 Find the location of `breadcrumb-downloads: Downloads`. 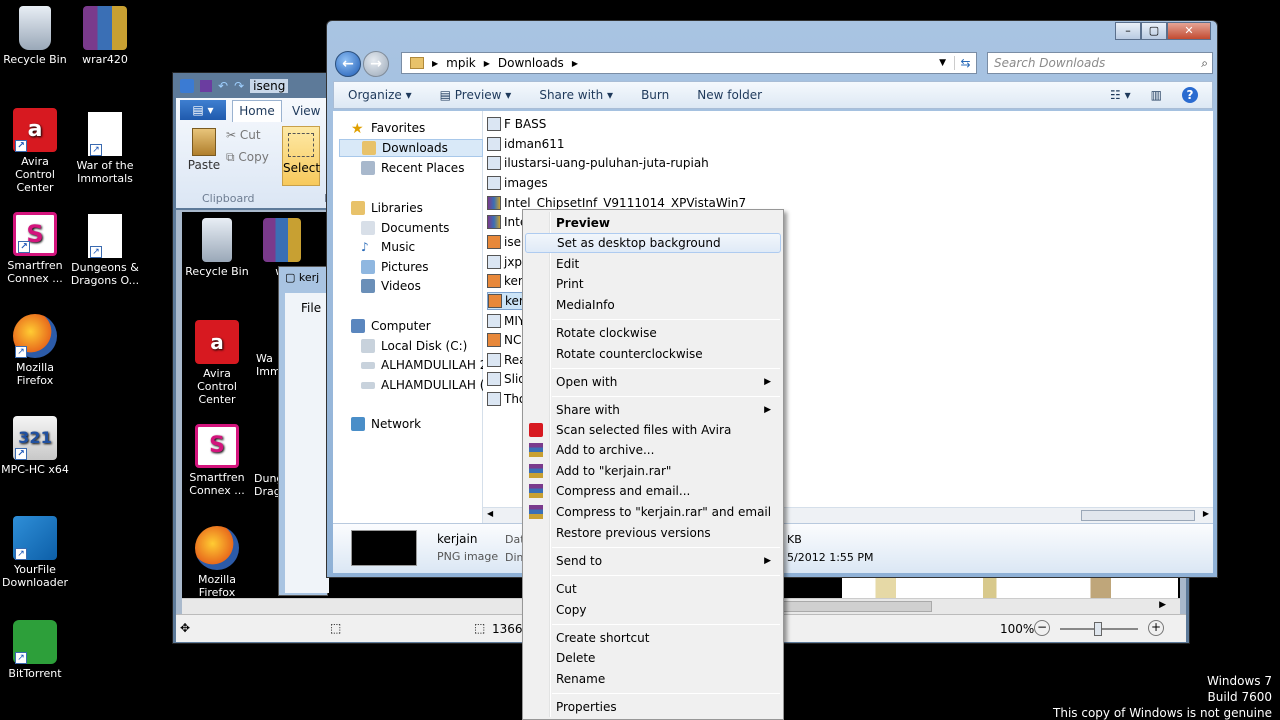

breadcrumb-downloads: Downloads is located at coordinates (531, 63).